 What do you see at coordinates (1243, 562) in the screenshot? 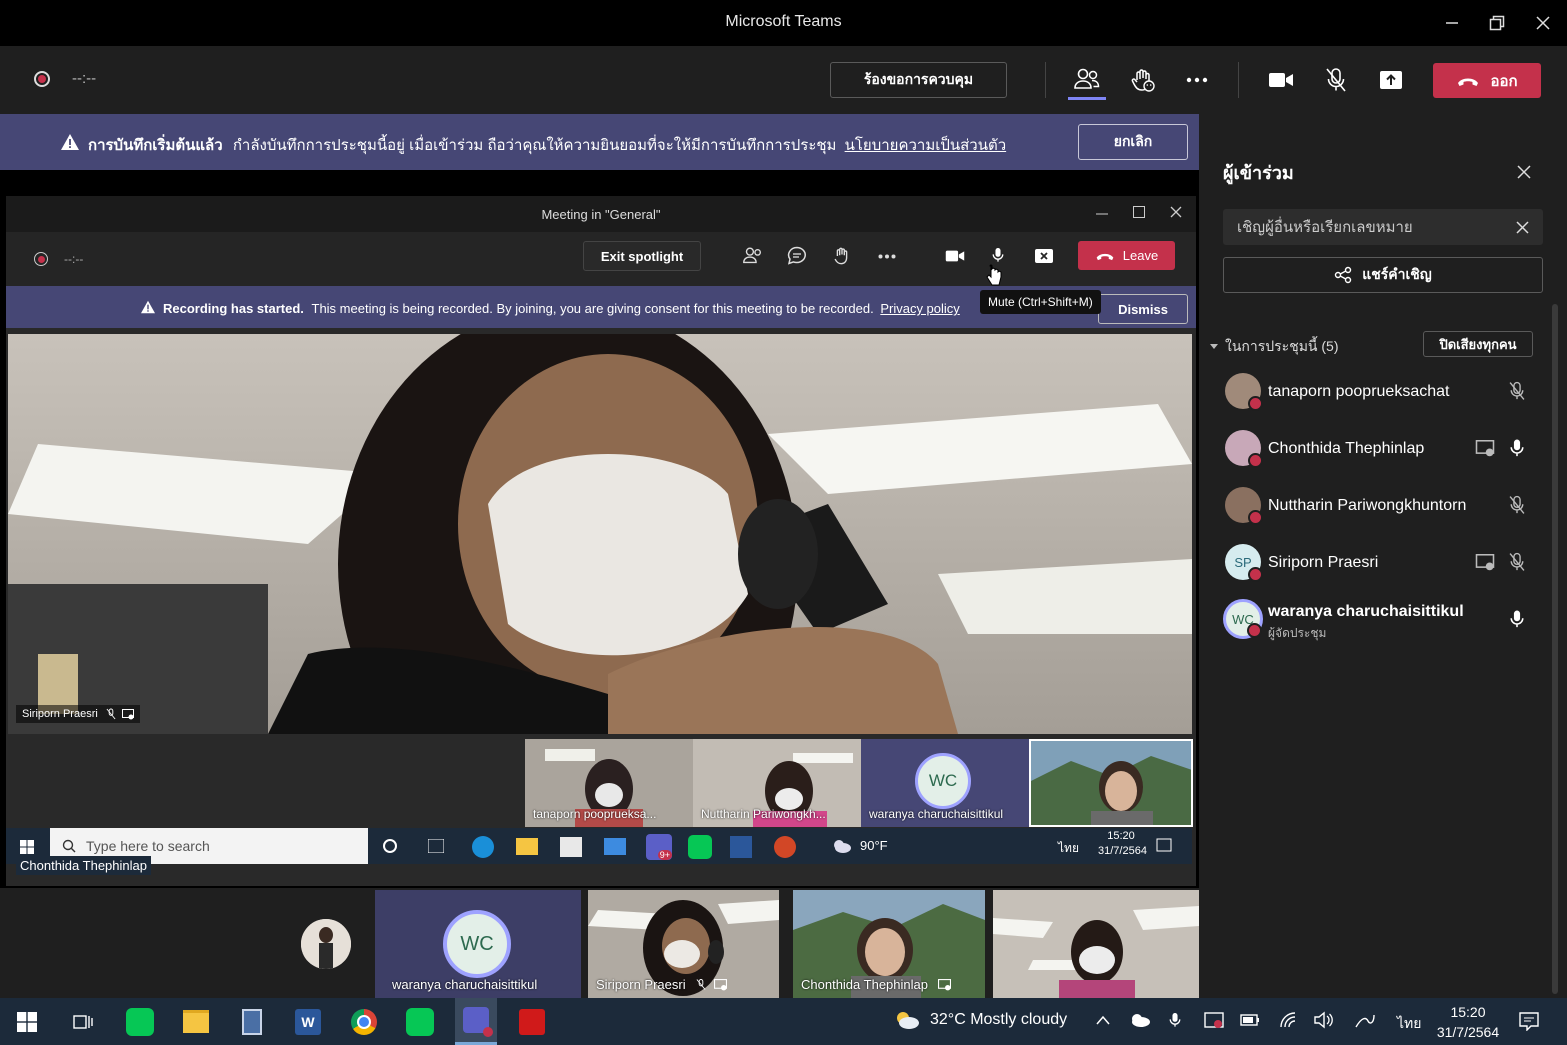
I see `avatar-initials: SP` at bounding box center [1243, 562].